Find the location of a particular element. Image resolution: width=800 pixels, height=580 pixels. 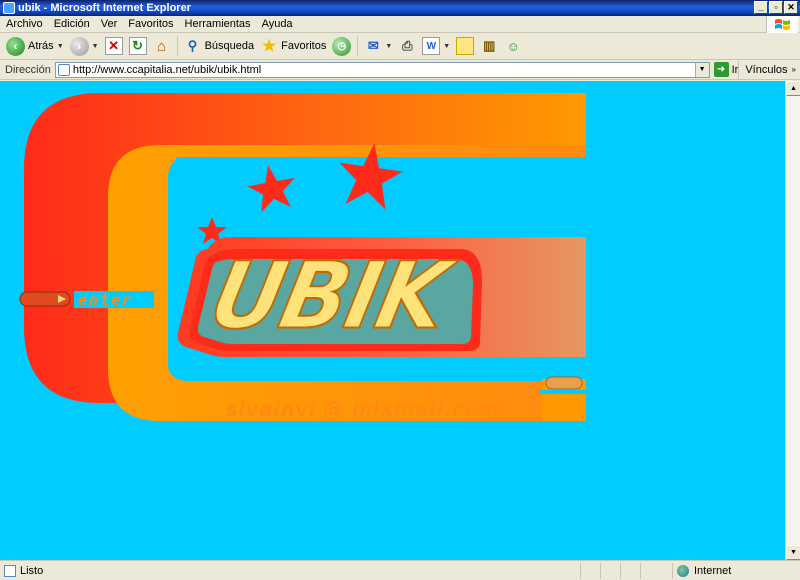

stop-button: ✕ is located at coordinates (114, 46).